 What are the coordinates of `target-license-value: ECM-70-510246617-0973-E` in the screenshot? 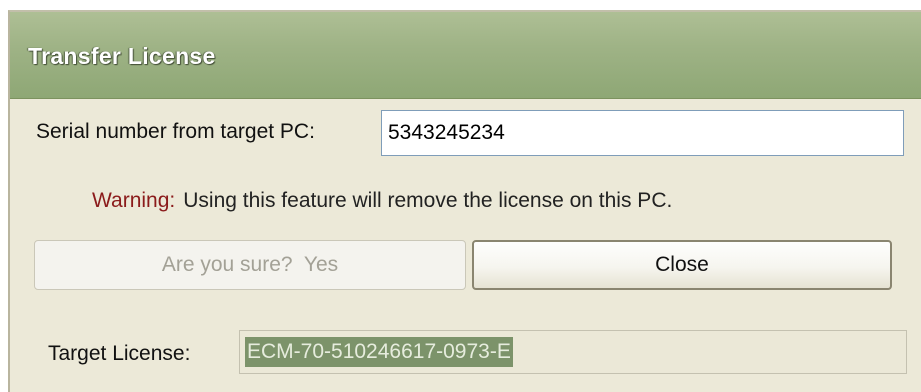 It's located at (379, 352).